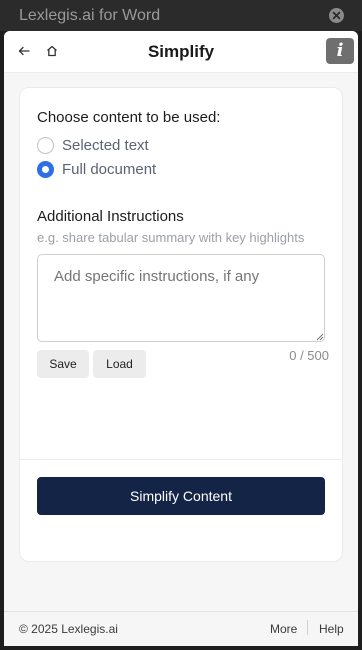 The image size is (362, 650). I want to click on window-title: Lexlegis.ai for Word, so click(90, 15).